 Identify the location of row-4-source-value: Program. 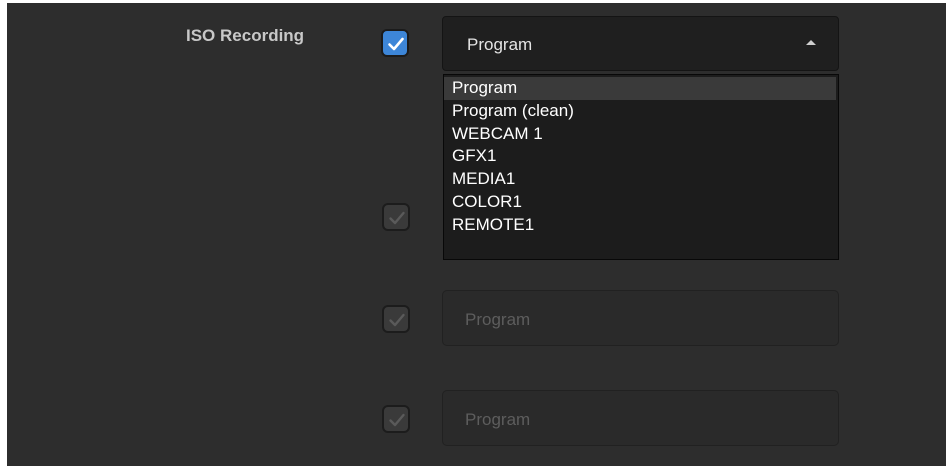
(498, 419).